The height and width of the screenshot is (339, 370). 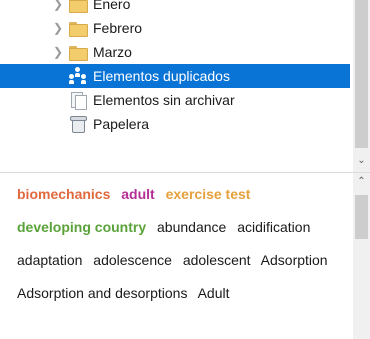 What do you see at coordinates (208, 194) in the screenshot?
I see `tag-item: exercise test` at bounding box center [208, 194].